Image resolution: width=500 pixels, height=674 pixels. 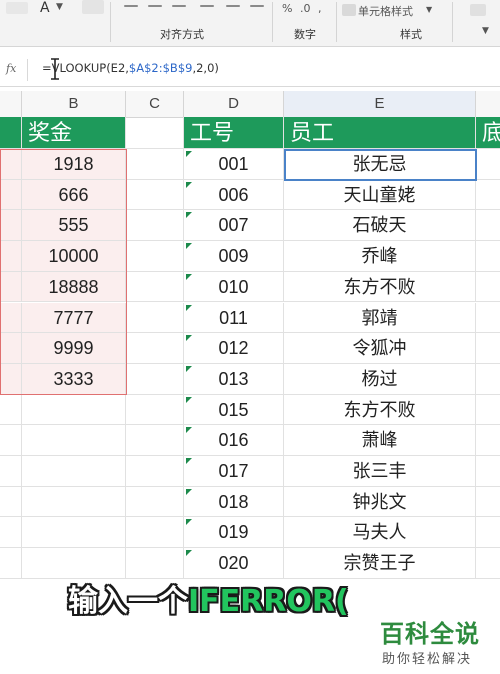 I want to click on id-cell: 016, so click(x=234, y=440).